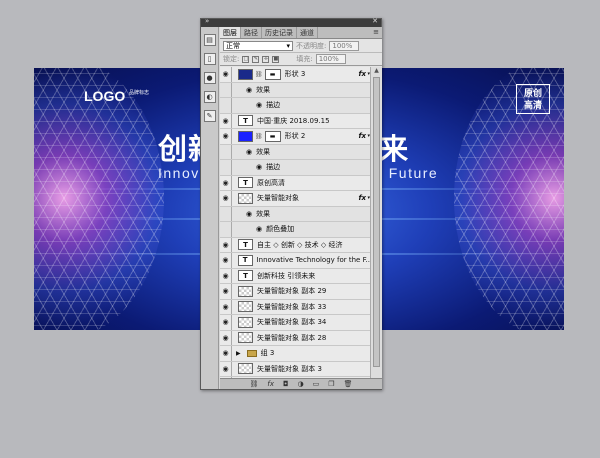 This screenshot has height=458, width=600. What do you see at coordinates (295, 276) in the screenshot?
I see `layer-row: ◉ T 创新科技 引领未来` at bounding box center [295, 276].